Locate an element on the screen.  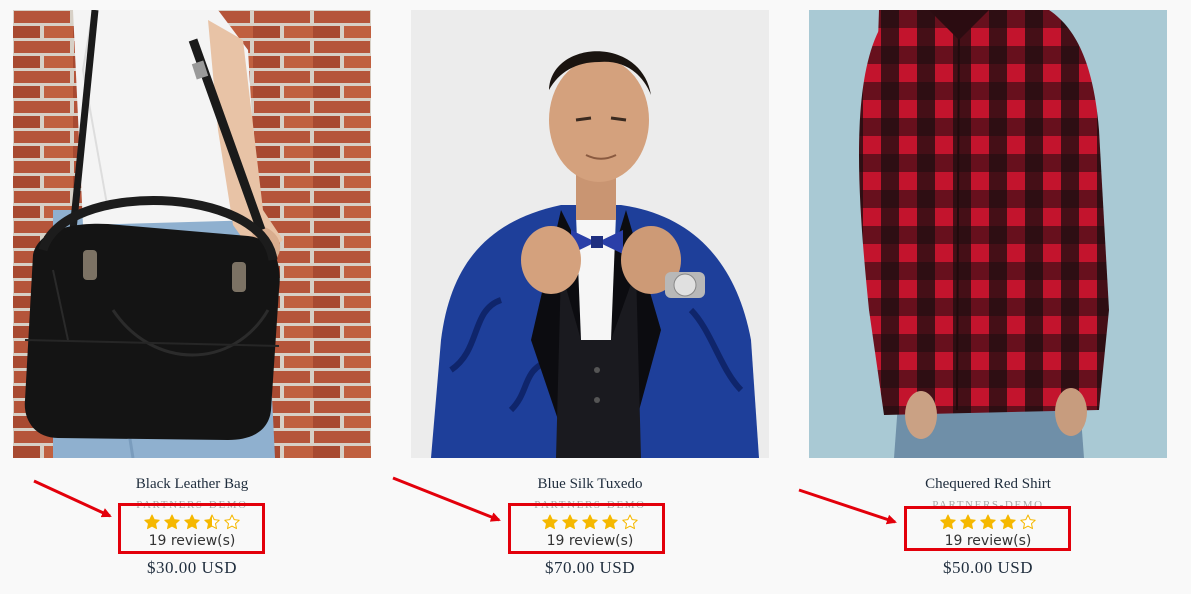
product-title: Chequered Red Shirt is located at coordinates (988, 484).